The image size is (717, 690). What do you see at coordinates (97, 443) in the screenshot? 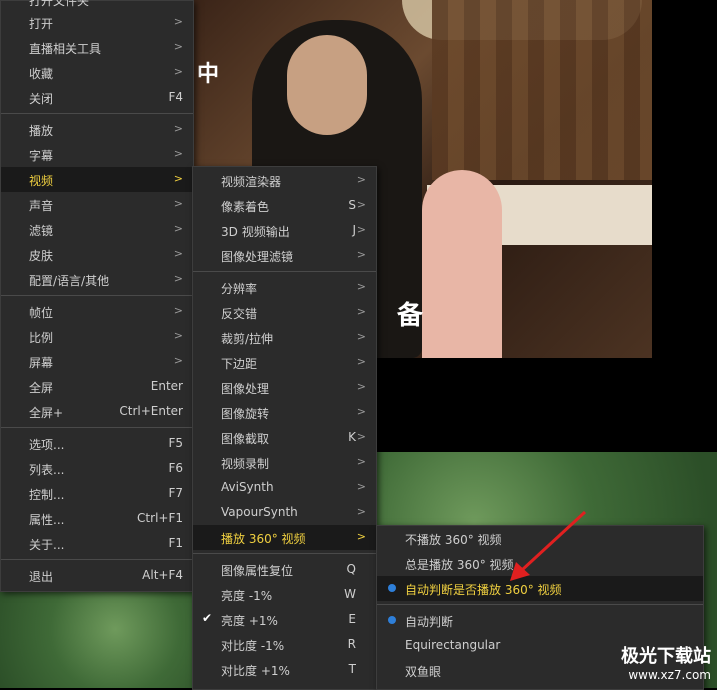
I see `menu-item-options: 选项... F5` at bounding box center [97, 443].